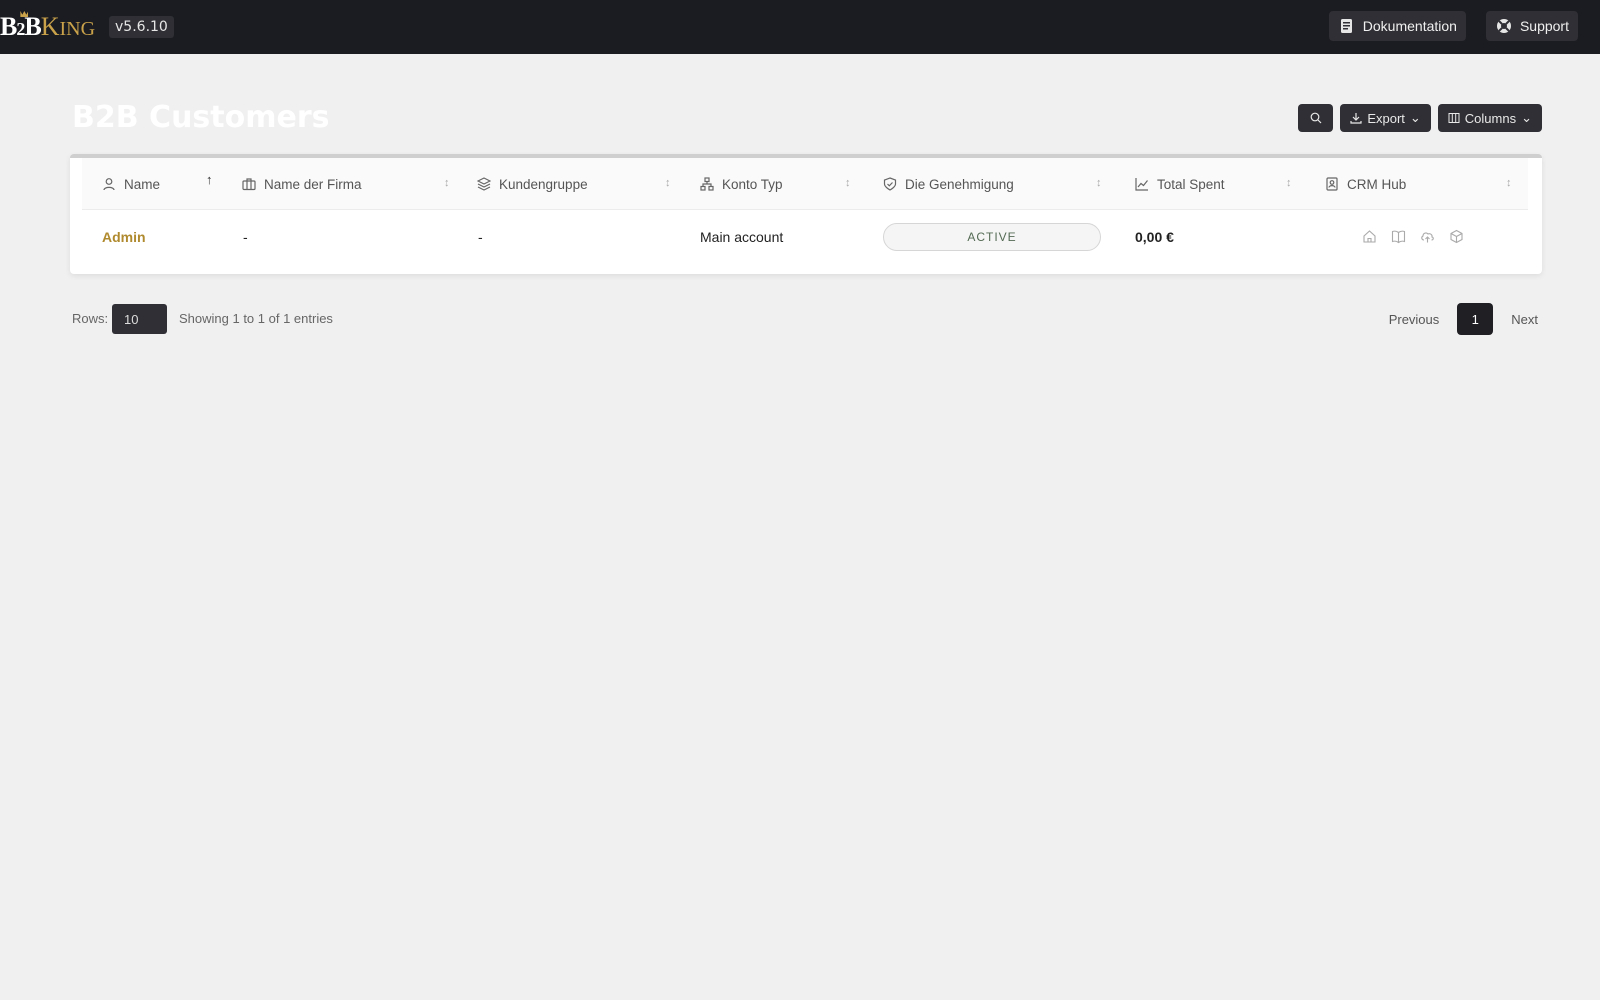  I want to click on user-icon, so click(109, 184).